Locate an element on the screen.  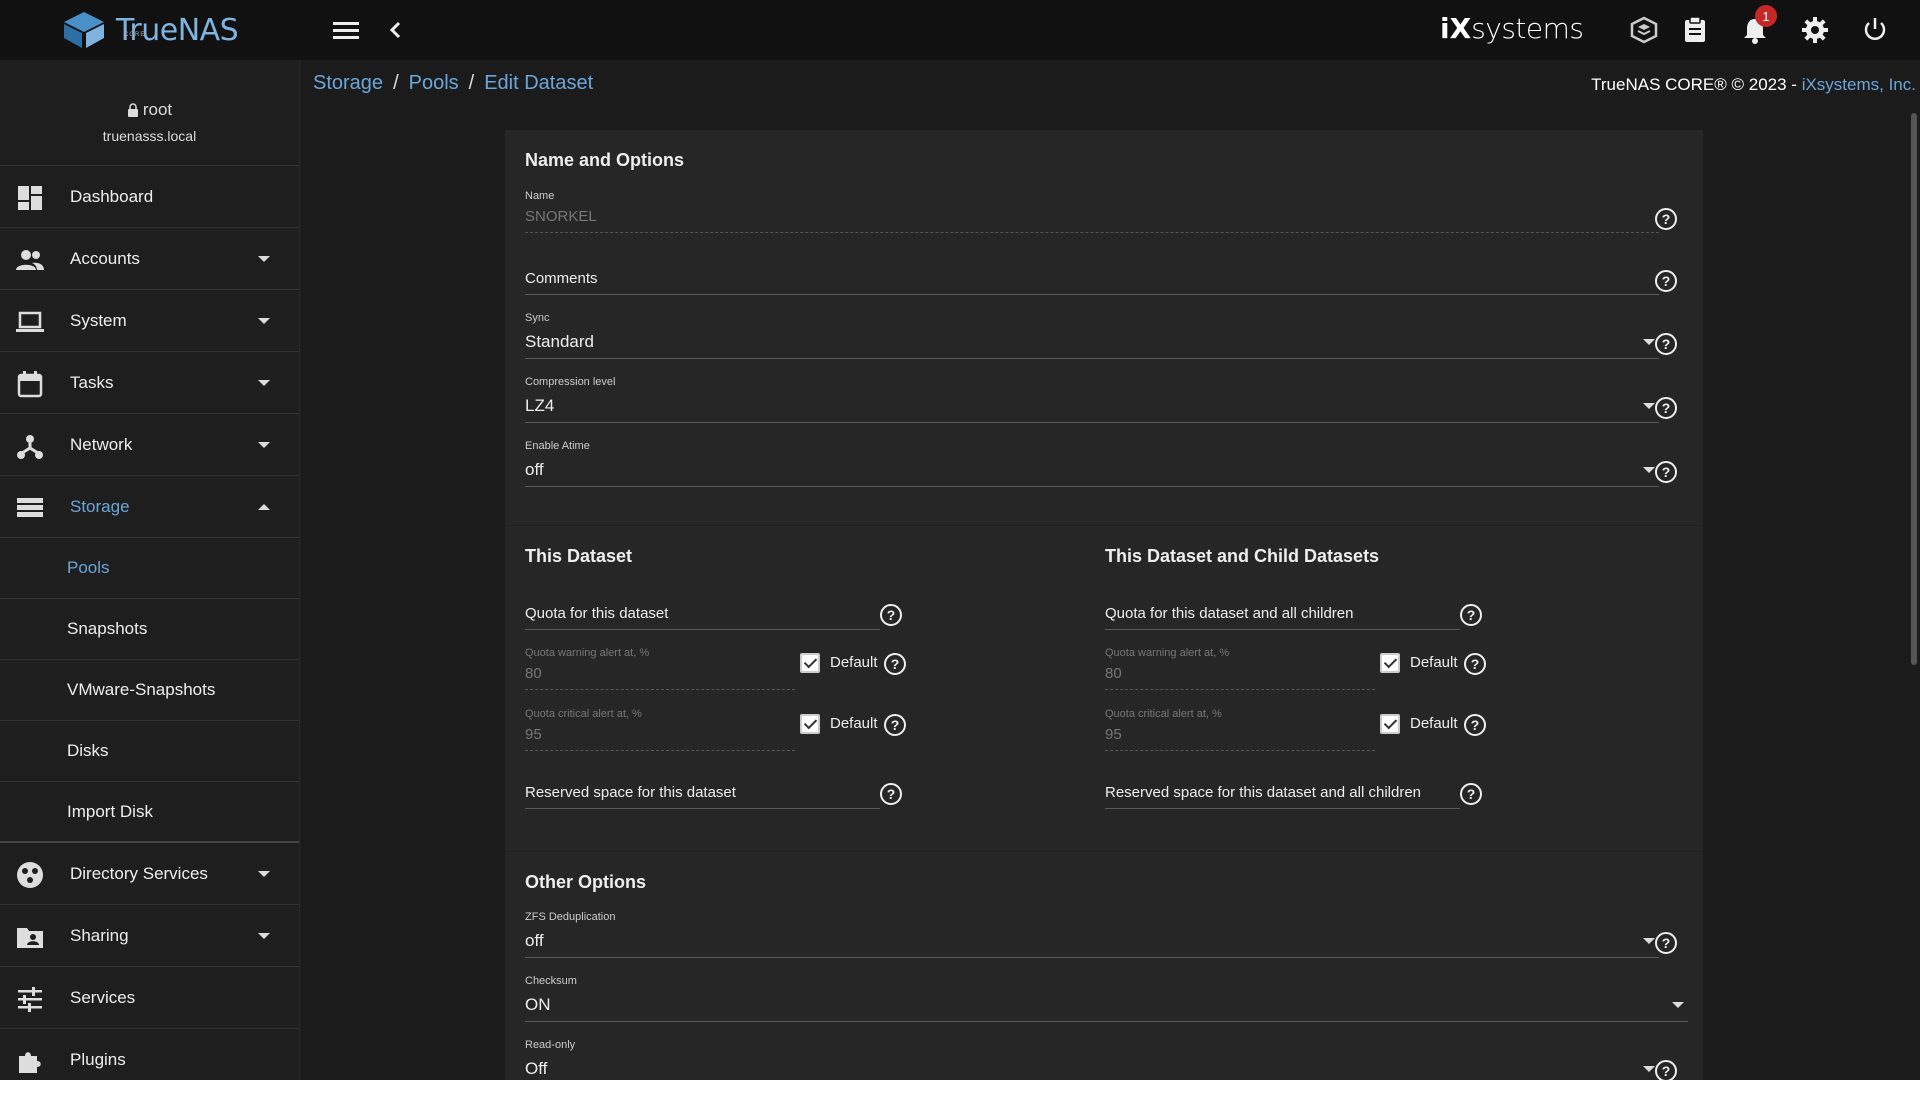
child-quota-critical-field: Quota critical alert at, % 95 is located at coordinates (1240, 730).